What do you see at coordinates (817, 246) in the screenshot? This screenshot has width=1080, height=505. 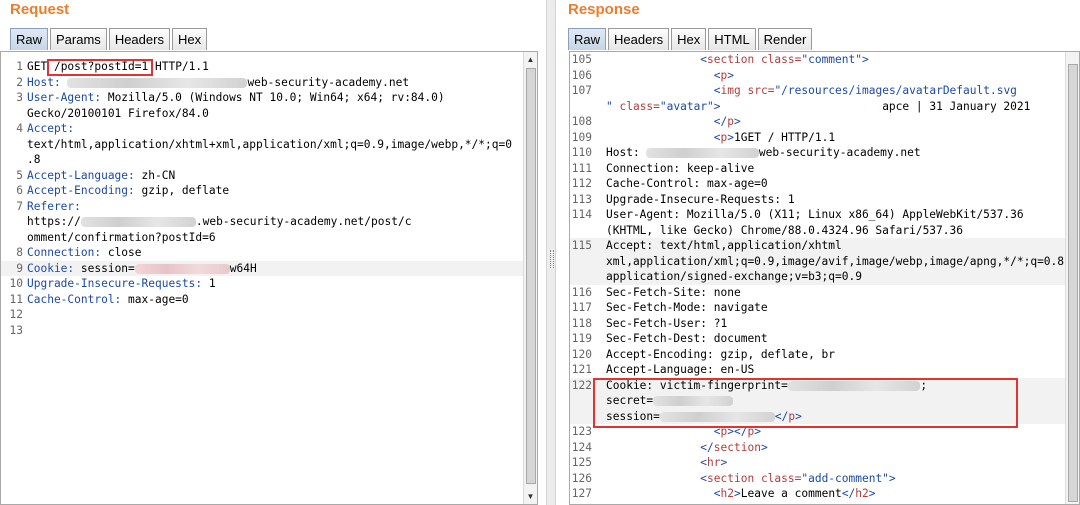 I see `code-line: 115 Accept: text/html,application/xhtml` at bounding box center [817, 246].